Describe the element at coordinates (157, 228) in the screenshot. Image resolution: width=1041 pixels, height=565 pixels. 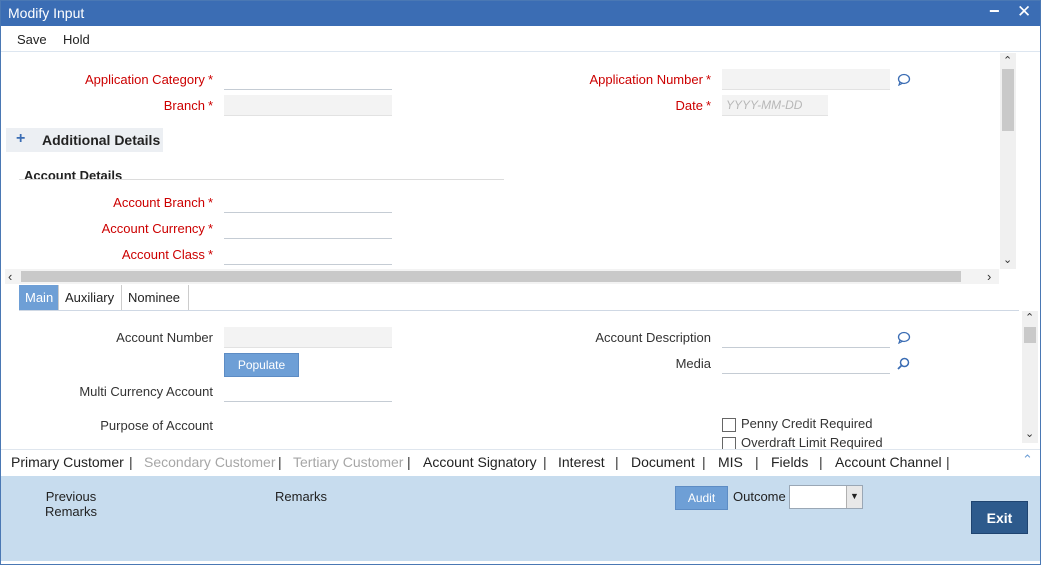
I see `account-currency-label: Account Currency *` at that location.